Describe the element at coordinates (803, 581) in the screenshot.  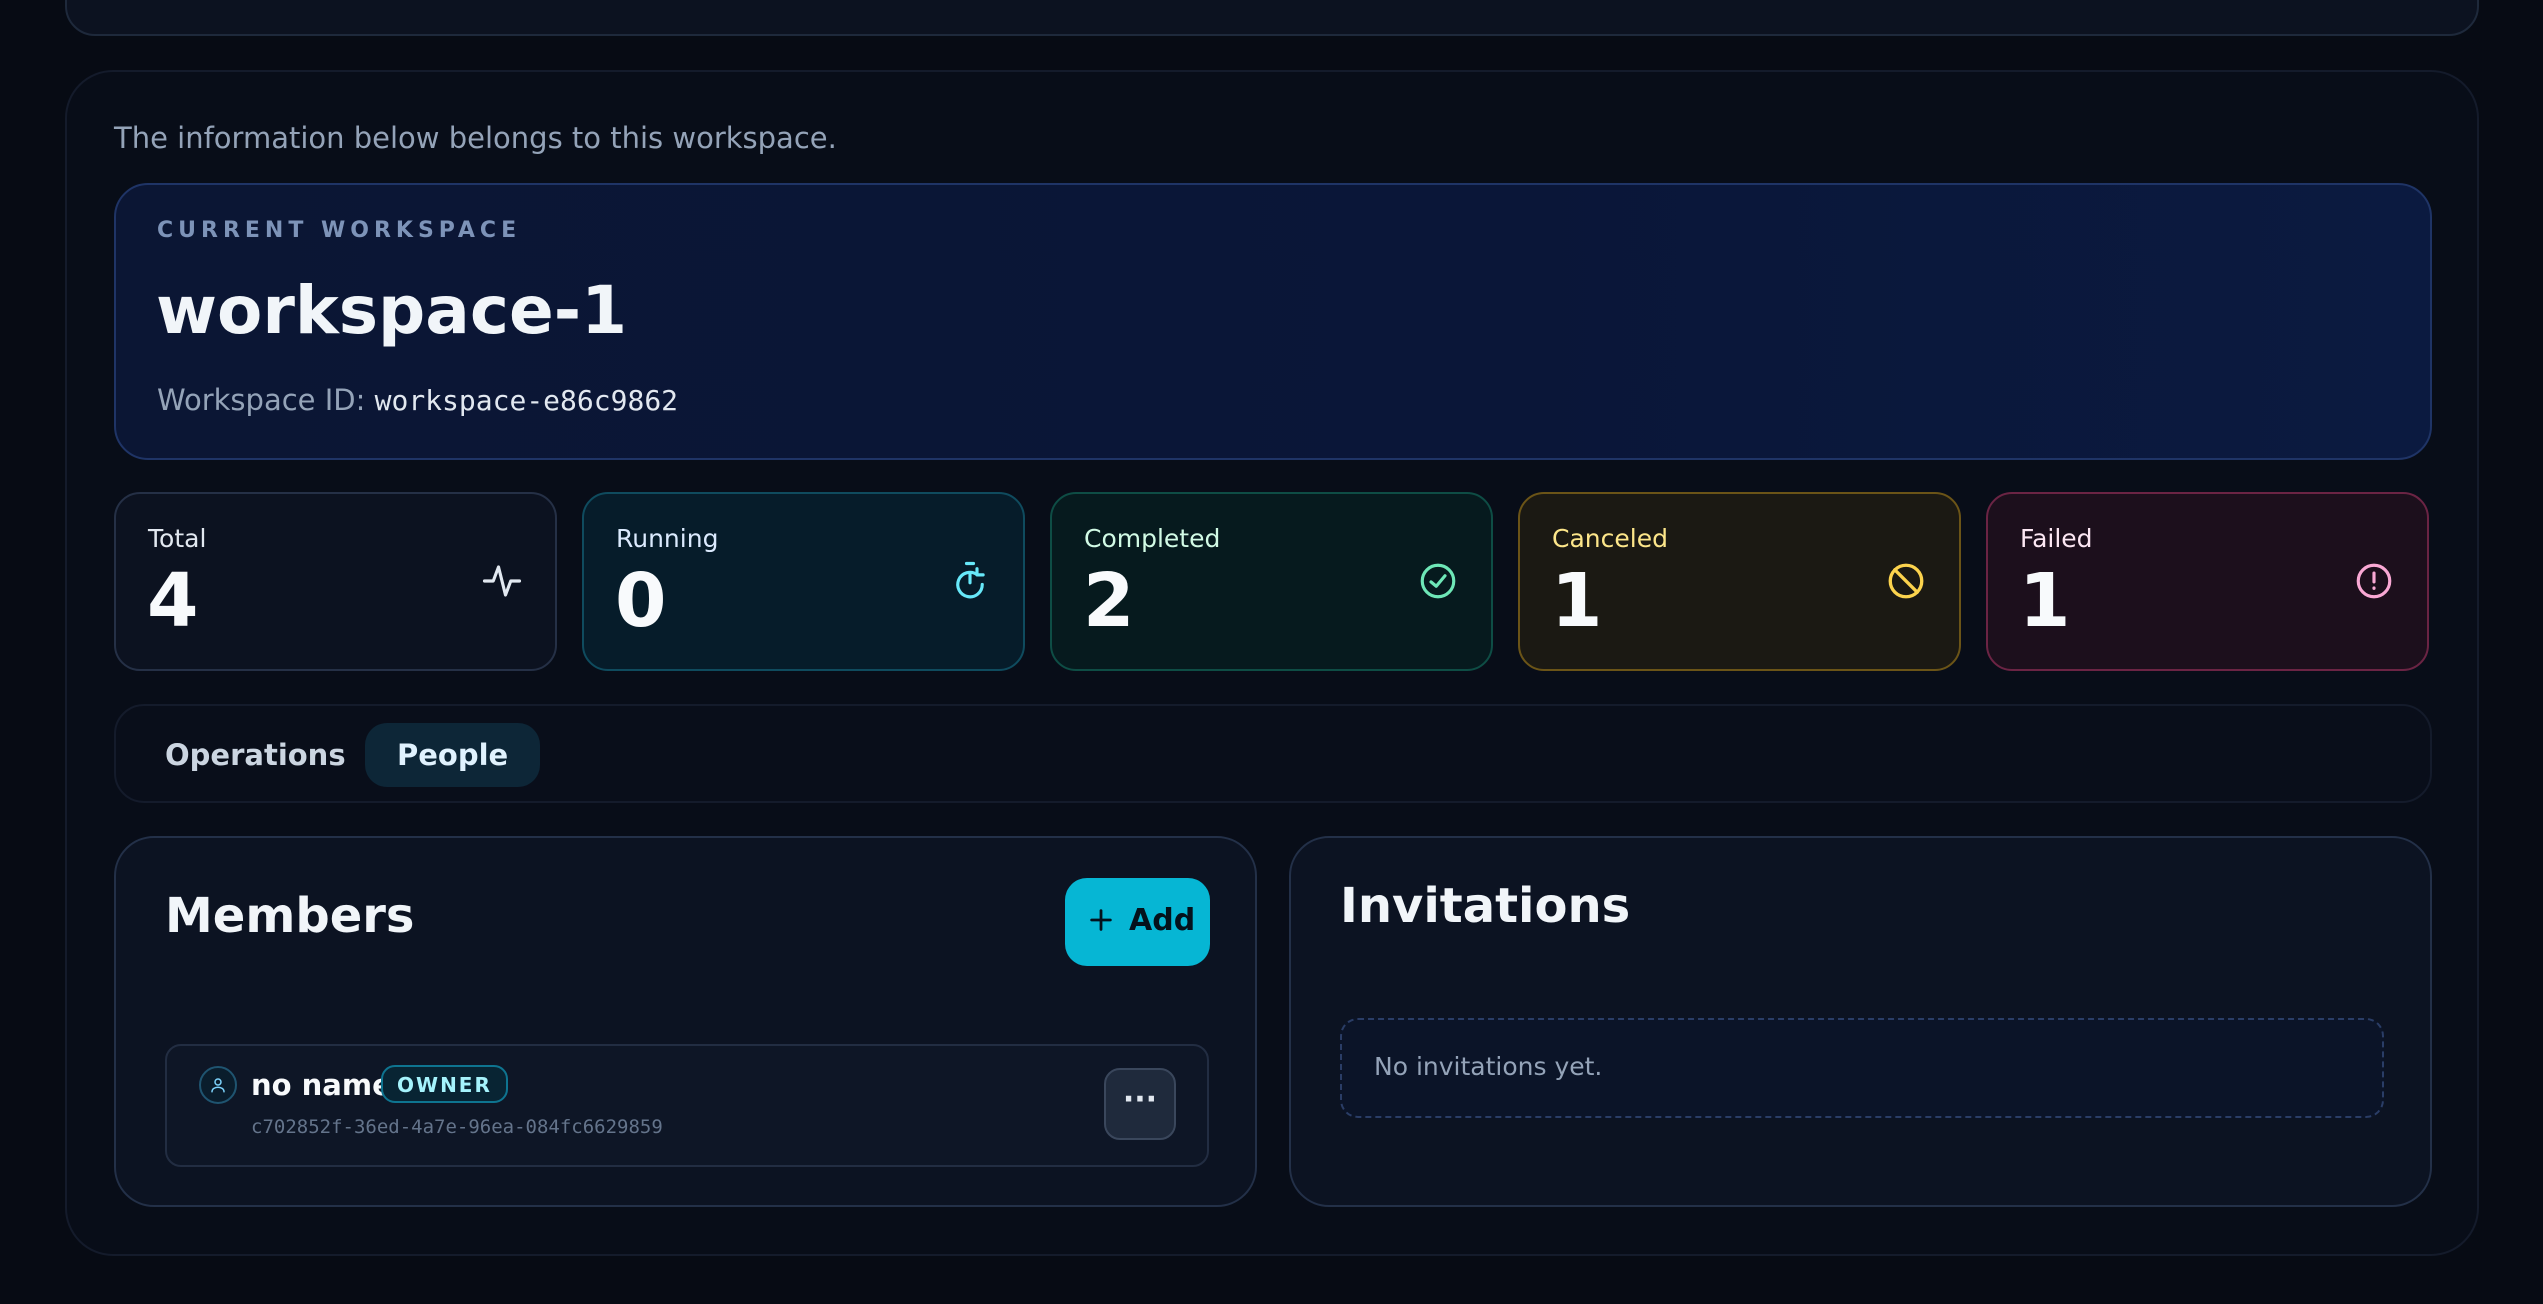
I see `stat-card-running: Running 0` at that location.